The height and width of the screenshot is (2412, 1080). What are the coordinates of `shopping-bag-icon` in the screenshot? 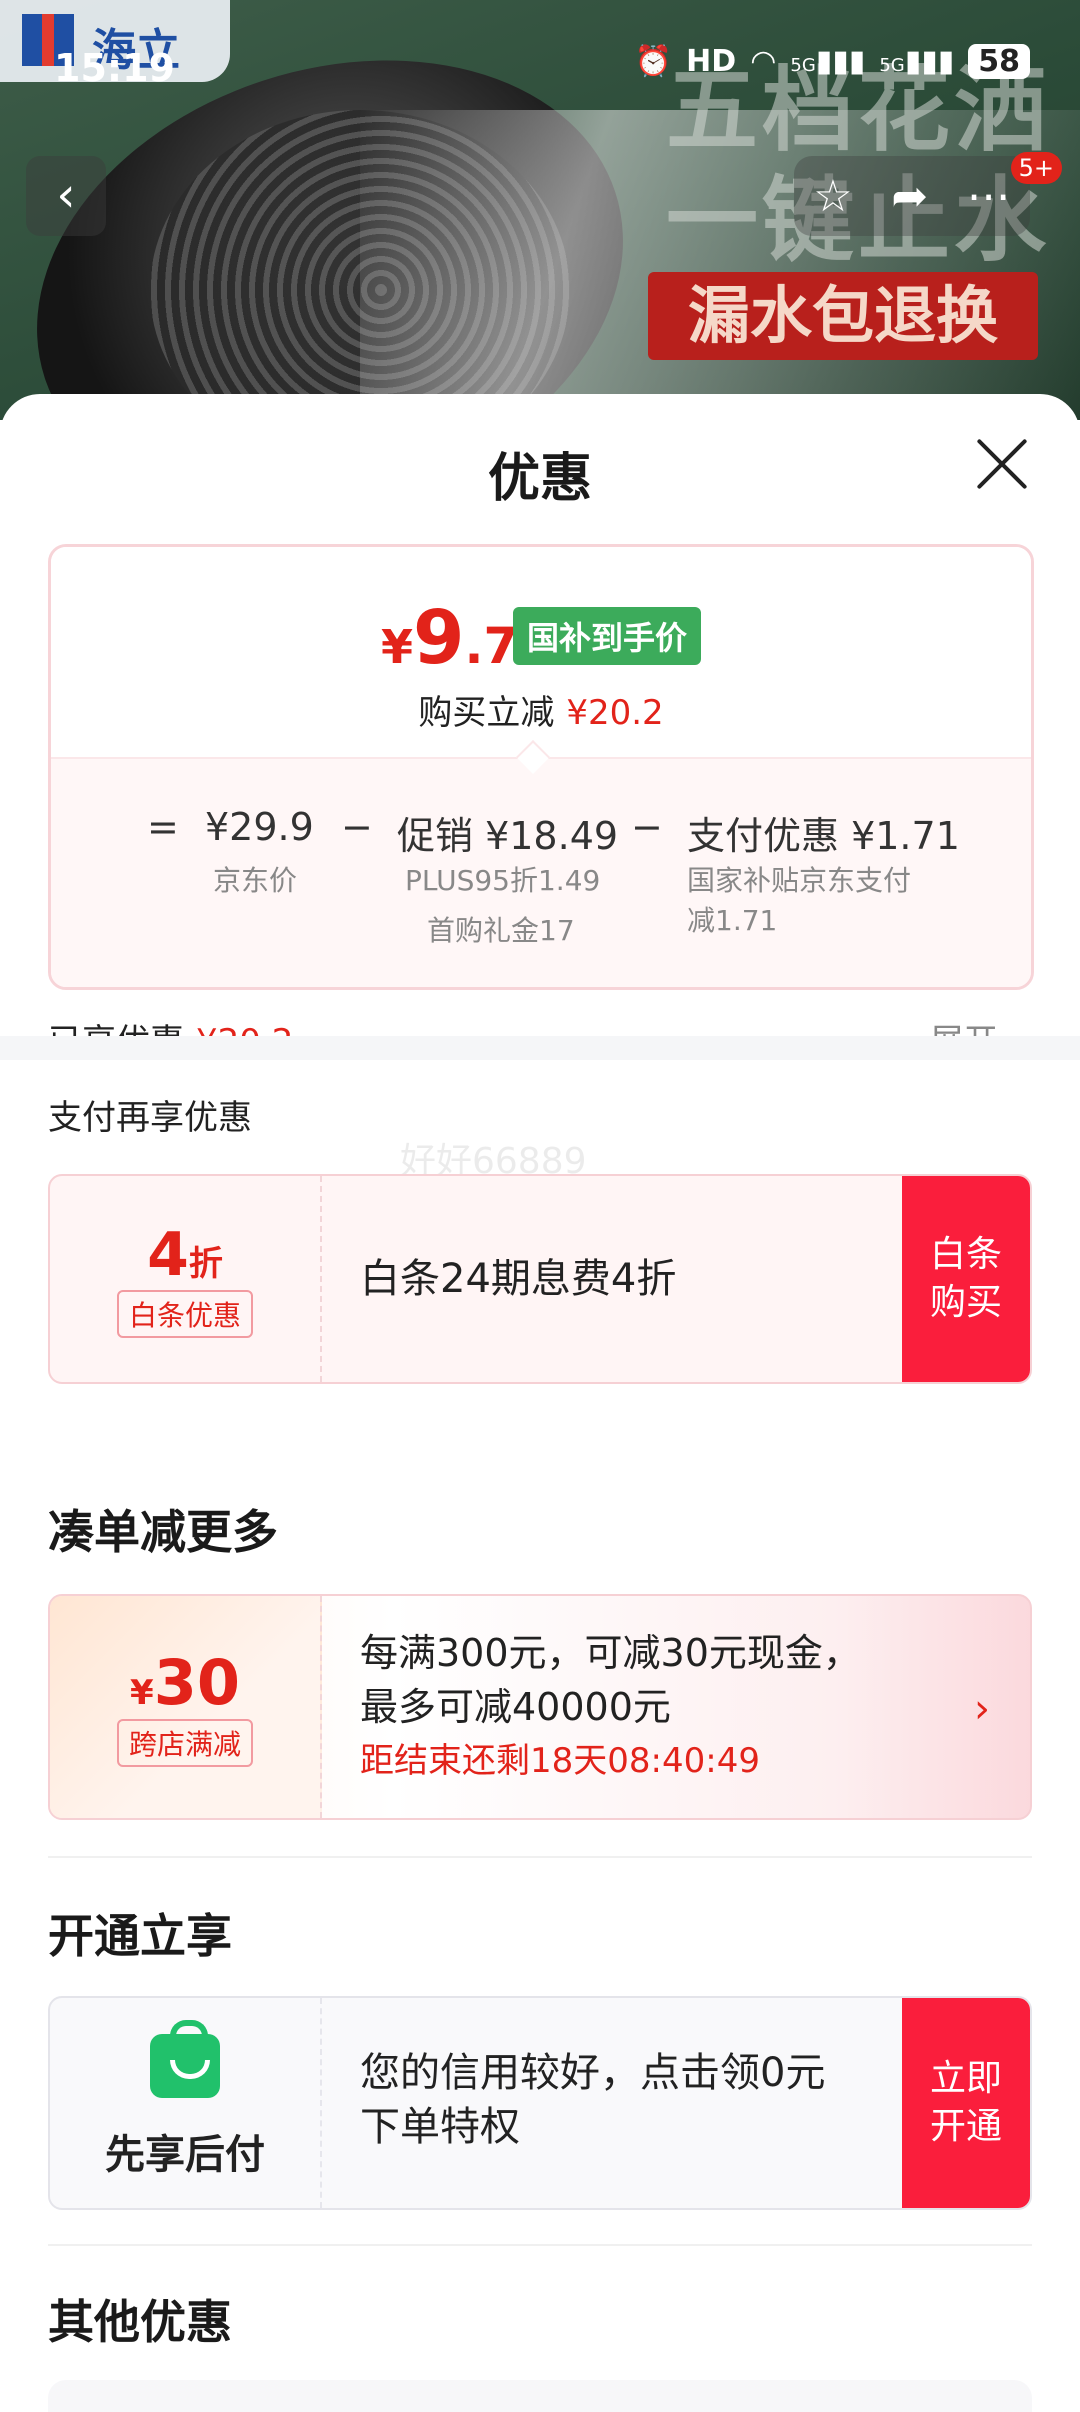 It's located at (185, 2059).